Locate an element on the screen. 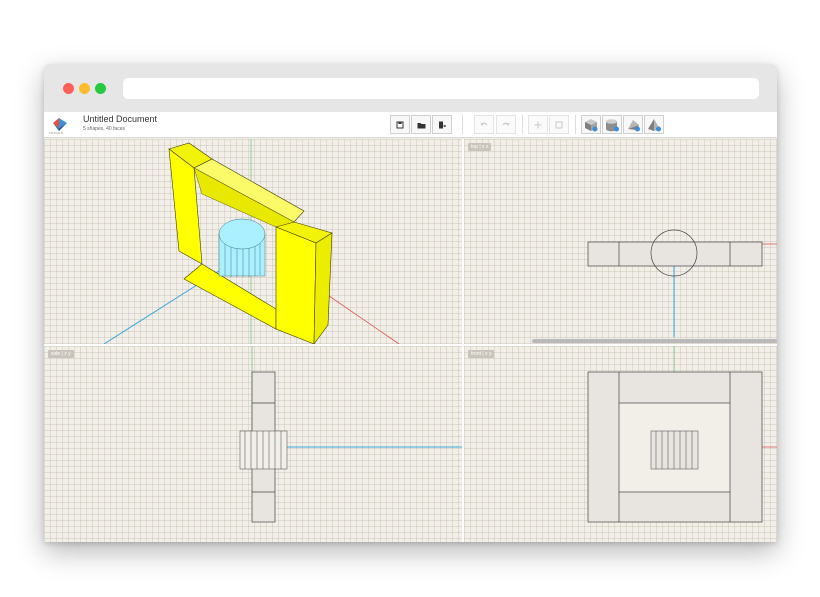 This screenshot has width=820, height=597. add-pyramid-button is located at coordinates (654, 124).